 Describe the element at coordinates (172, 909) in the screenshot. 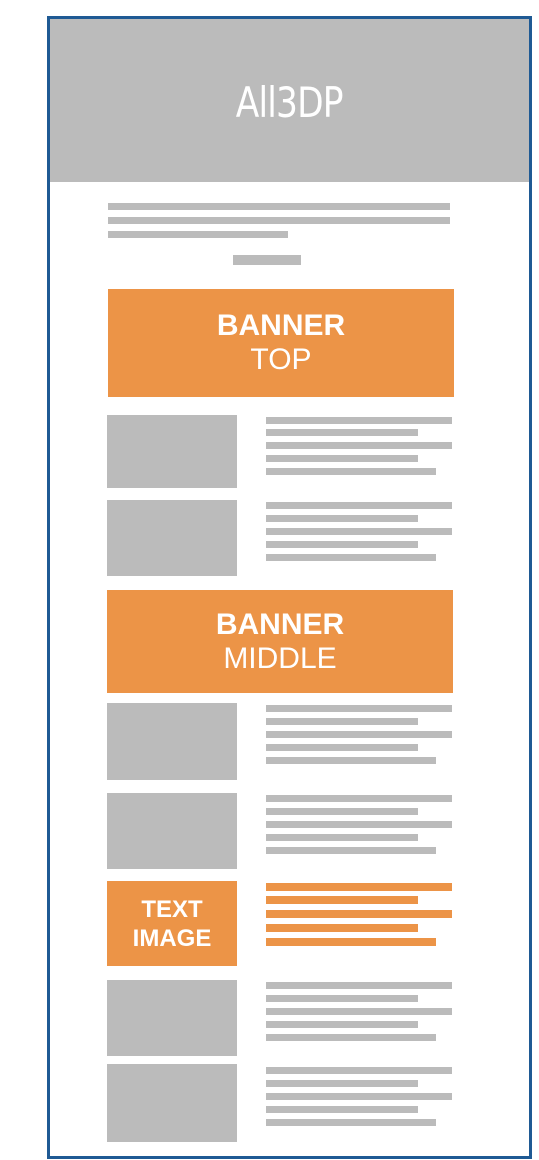

I see `text-image-label-1: TEXT` at that location.